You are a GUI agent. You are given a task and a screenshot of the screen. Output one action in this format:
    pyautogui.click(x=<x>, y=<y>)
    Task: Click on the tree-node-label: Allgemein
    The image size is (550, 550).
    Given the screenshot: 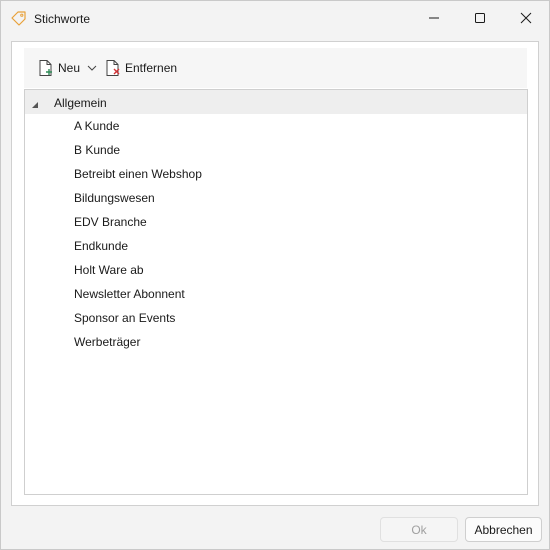 What is the action you would take?
    pyautogui.click(x=80, y=103)
    